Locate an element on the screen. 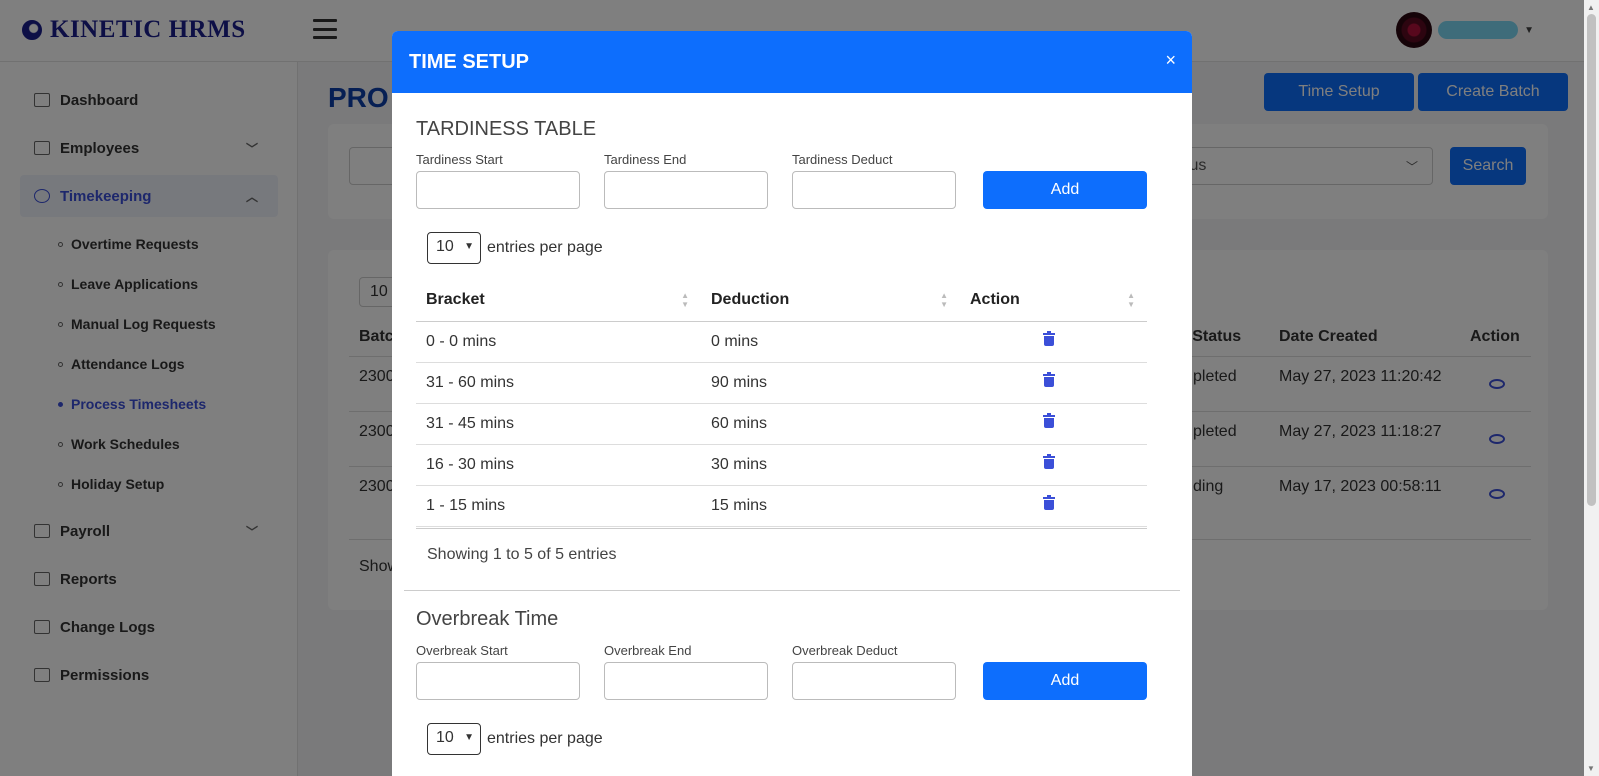 The height and width of the screenshot is (776, 1599). divider is located at coordinates (781, 528).